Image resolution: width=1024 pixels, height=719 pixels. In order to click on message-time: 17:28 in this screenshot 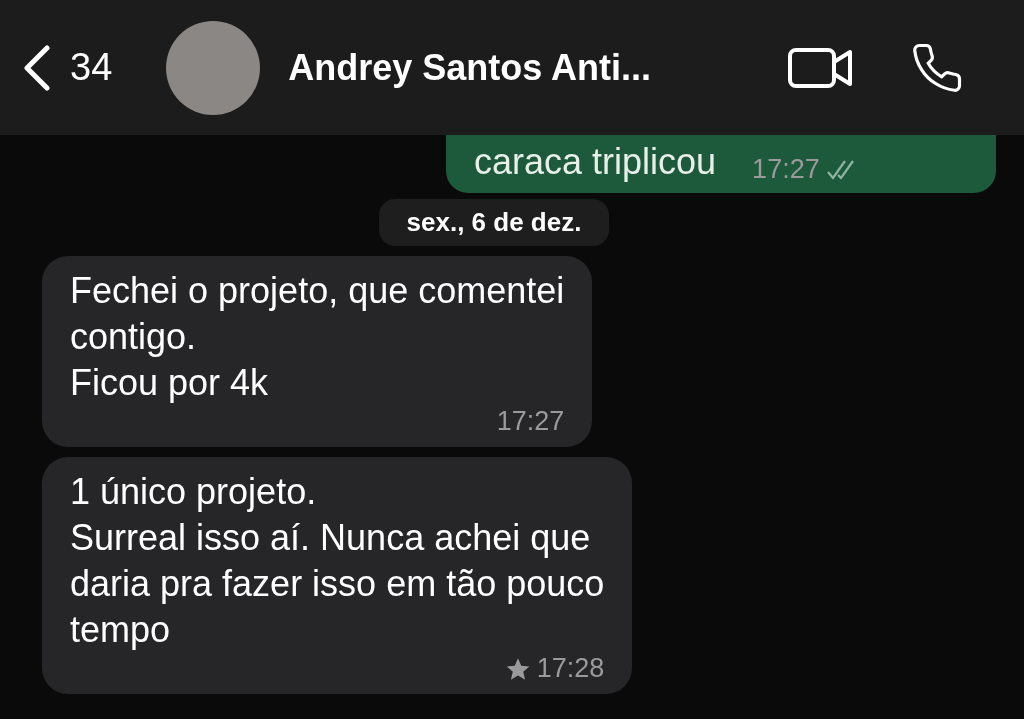, I will do `click(554, 668)`.